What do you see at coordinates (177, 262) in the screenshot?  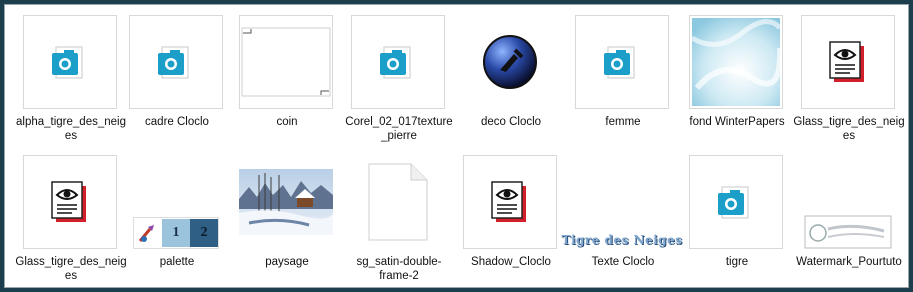 I see `file-name: palette` at bounding box center [177, 262].